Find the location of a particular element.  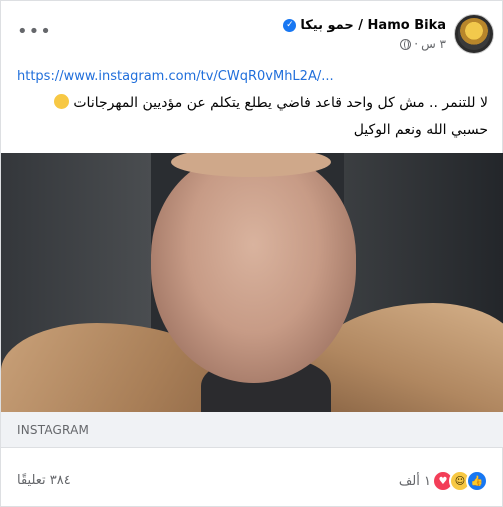

post-time: ٣ س is located at coordinates (433, 44).